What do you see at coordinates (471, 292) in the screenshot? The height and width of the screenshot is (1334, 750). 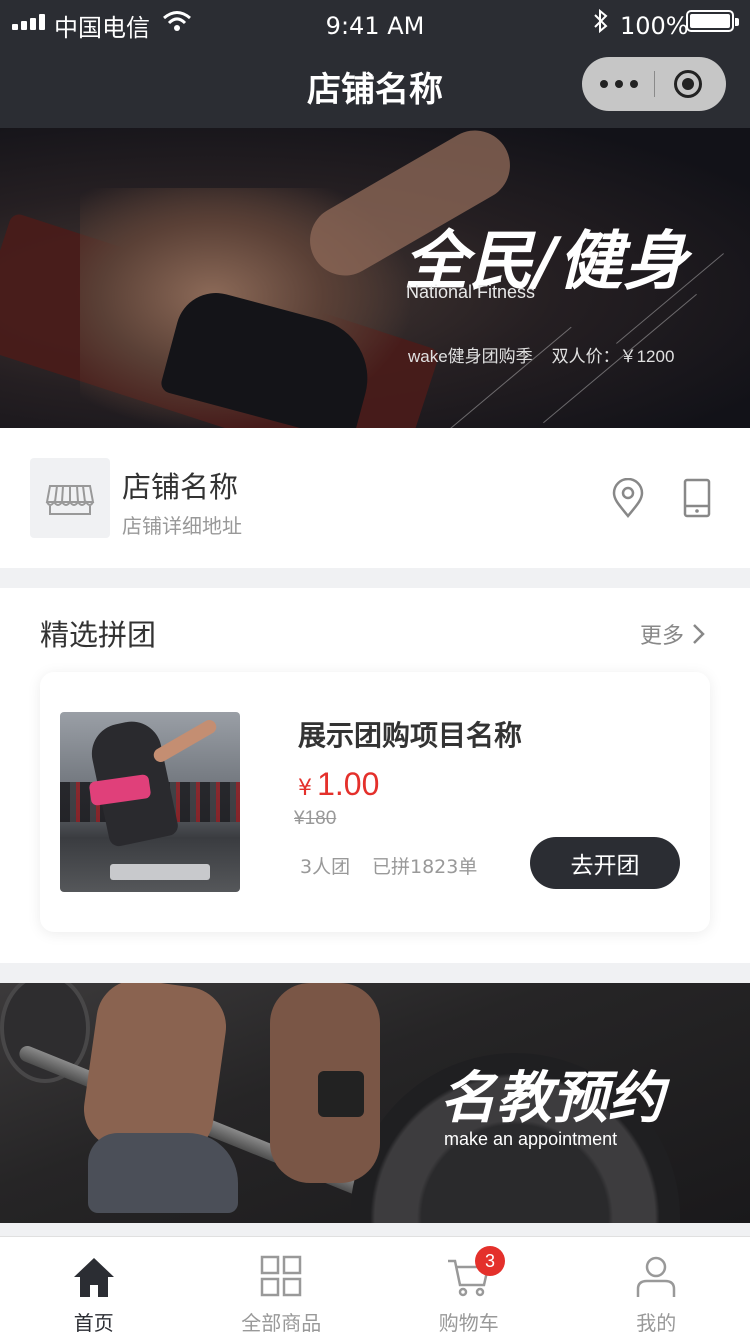 I see `hero-subtitle: National Fitness` at bounding box center [471, 292].